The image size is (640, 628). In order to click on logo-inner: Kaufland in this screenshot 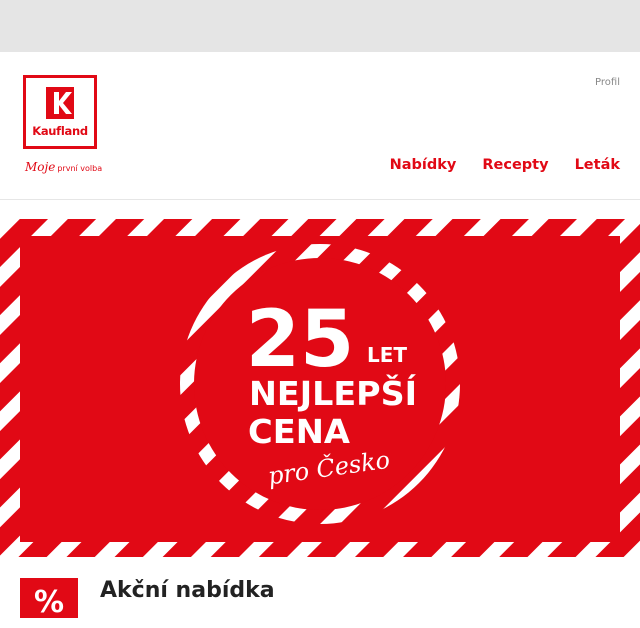, I will do `click(60, 112)`.